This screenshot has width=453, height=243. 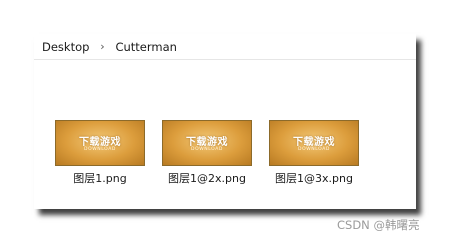 What do you see at coordinates (207, 178) in the screenshot?
I see `file-name: 图层1@2x.png` at bounding box center [207, 178].